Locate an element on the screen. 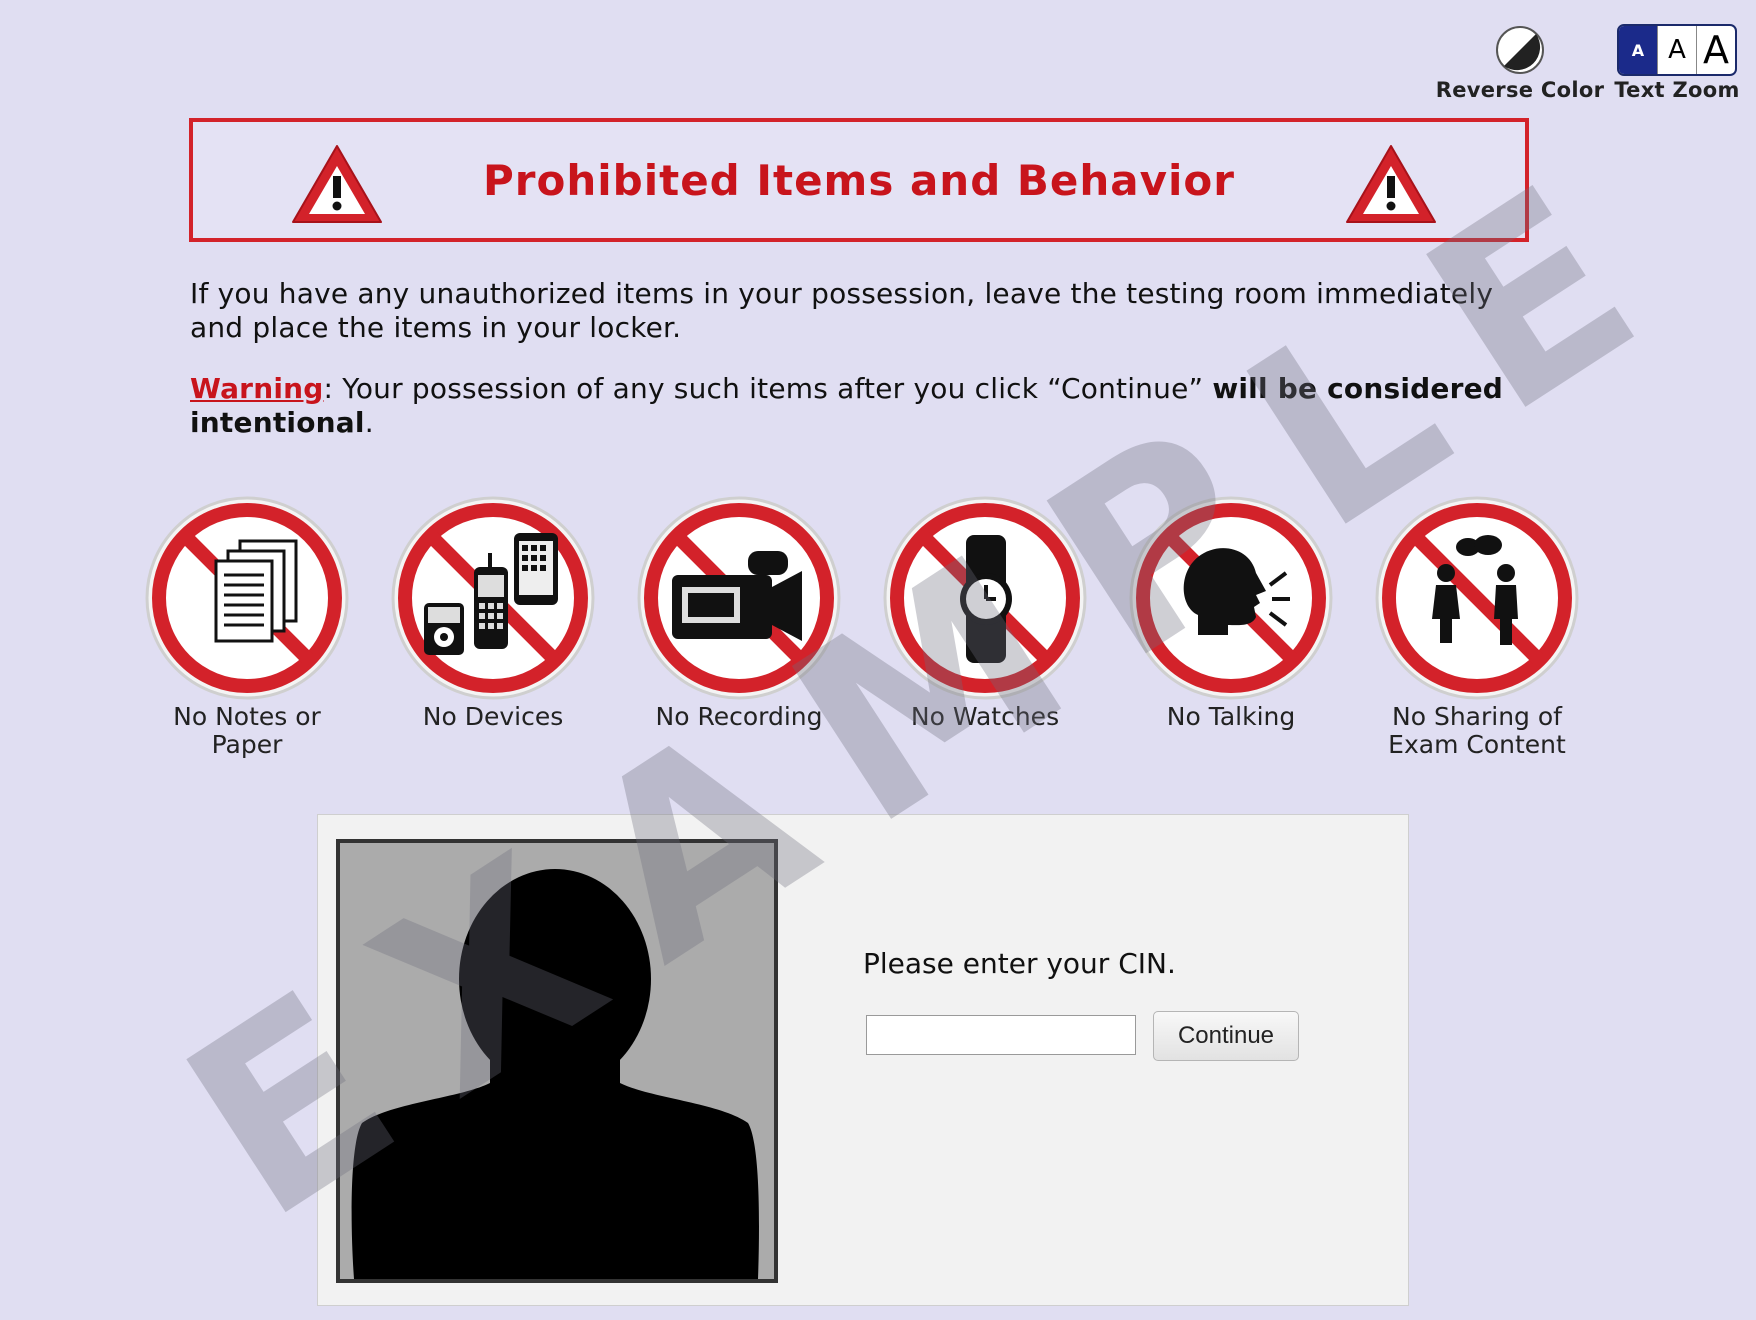 The width and height of the screenshot is (1756, 1320). sign-no-notes: No Notes or Paper is located at coordinates (247, 627).